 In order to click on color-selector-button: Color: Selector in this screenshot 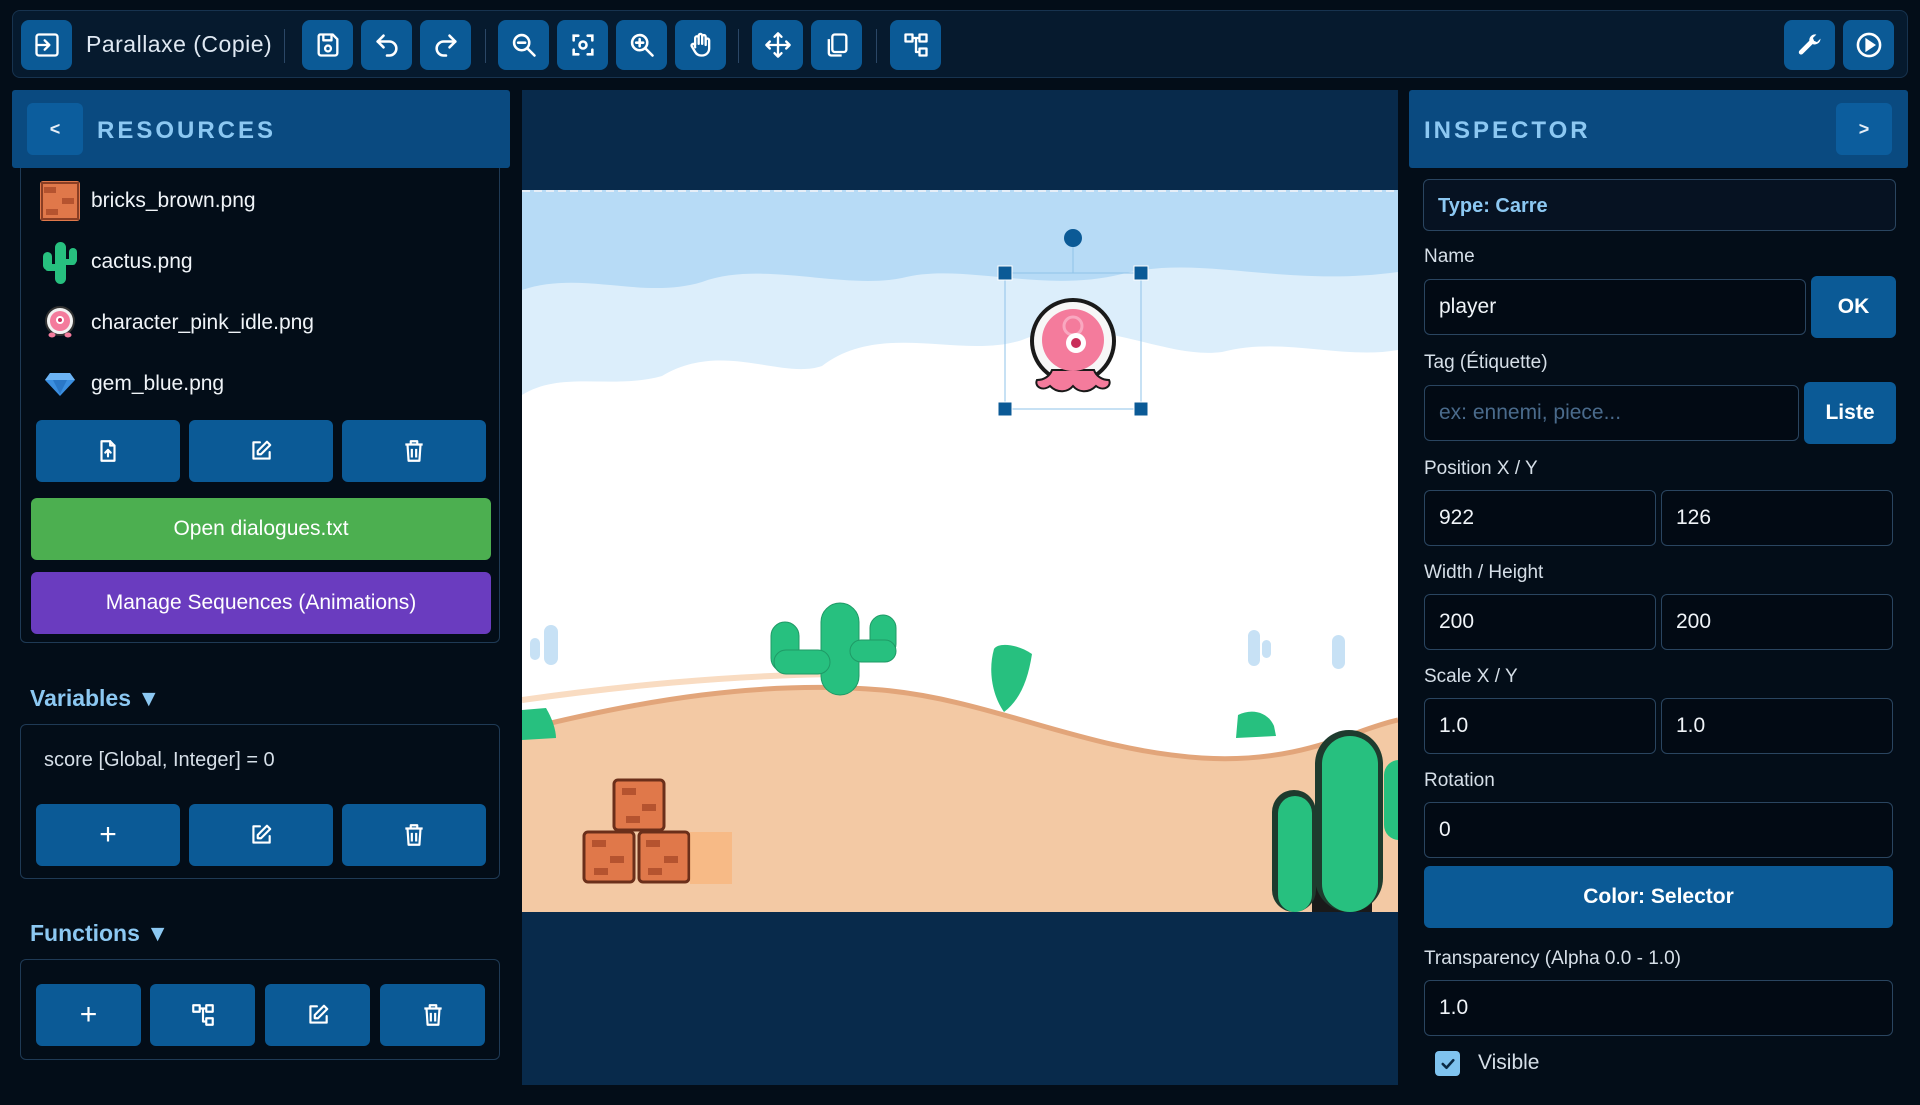, I will do `click(1658, 897)`.